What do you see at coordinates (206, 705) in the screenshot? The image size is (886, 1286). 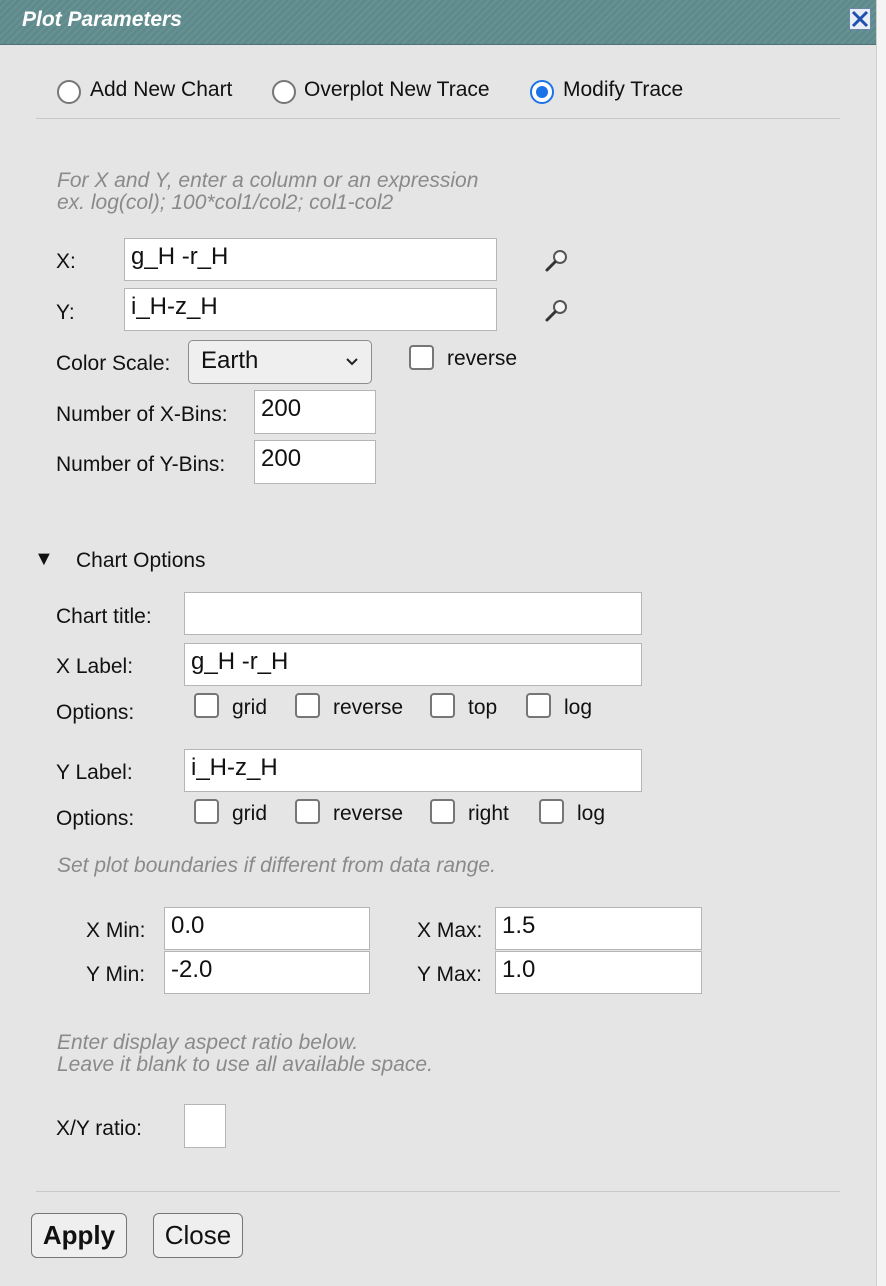 I see `x-grid-checkbox` at bounding box center [206, 705].